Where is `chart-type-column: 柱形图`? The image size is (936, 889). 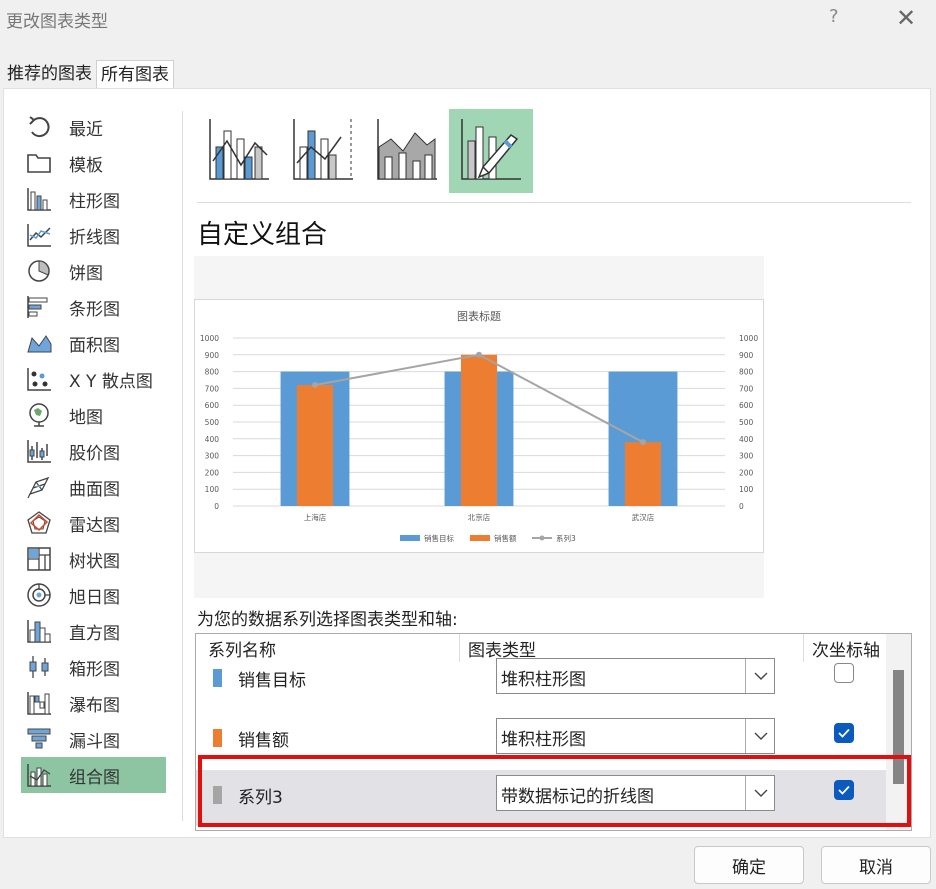 chart-type-column: 柱形图 is located at coordinates (93, 199).